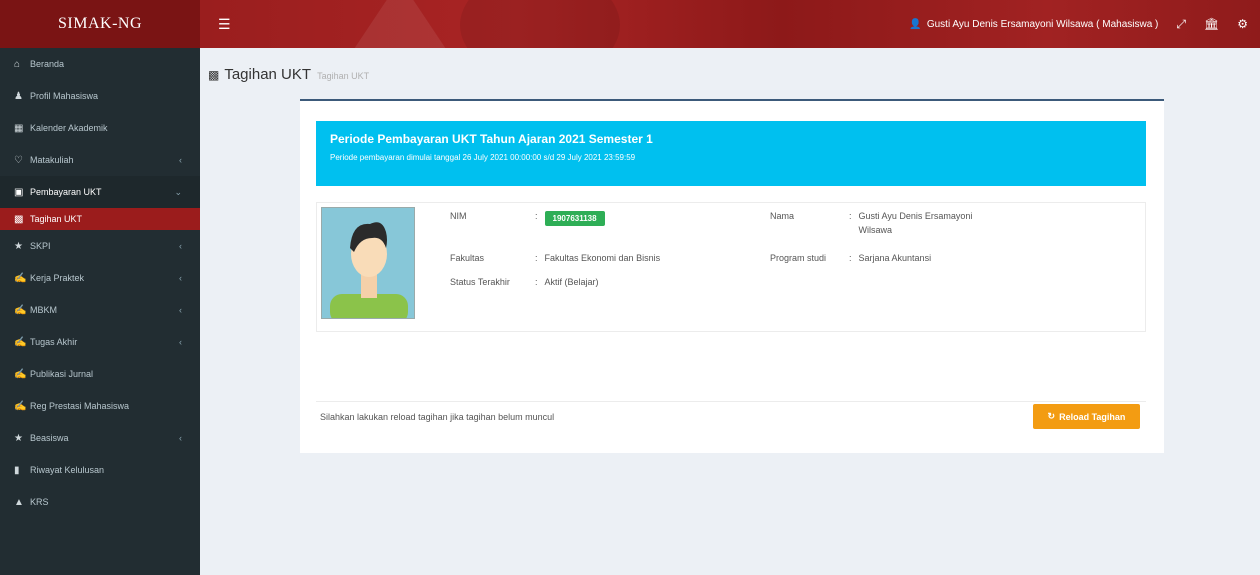 This screenshot has height=575, width=1260. I want to click on reload-tagihan-button: ↻ Reload Tagihan, so click(1086, 416).